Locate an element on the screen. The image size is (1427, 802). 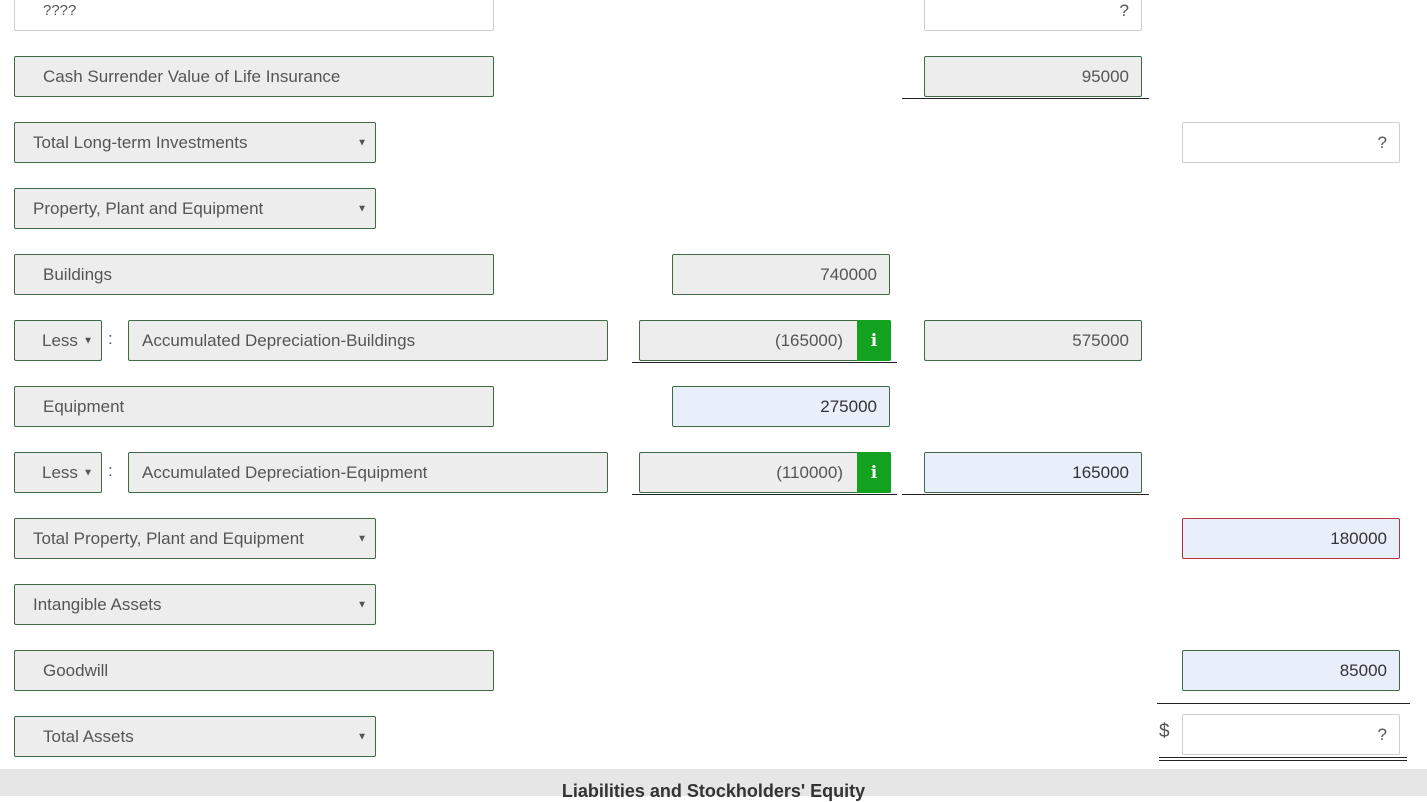
equipment-field: Equipment is located at coordinates (254, 406).